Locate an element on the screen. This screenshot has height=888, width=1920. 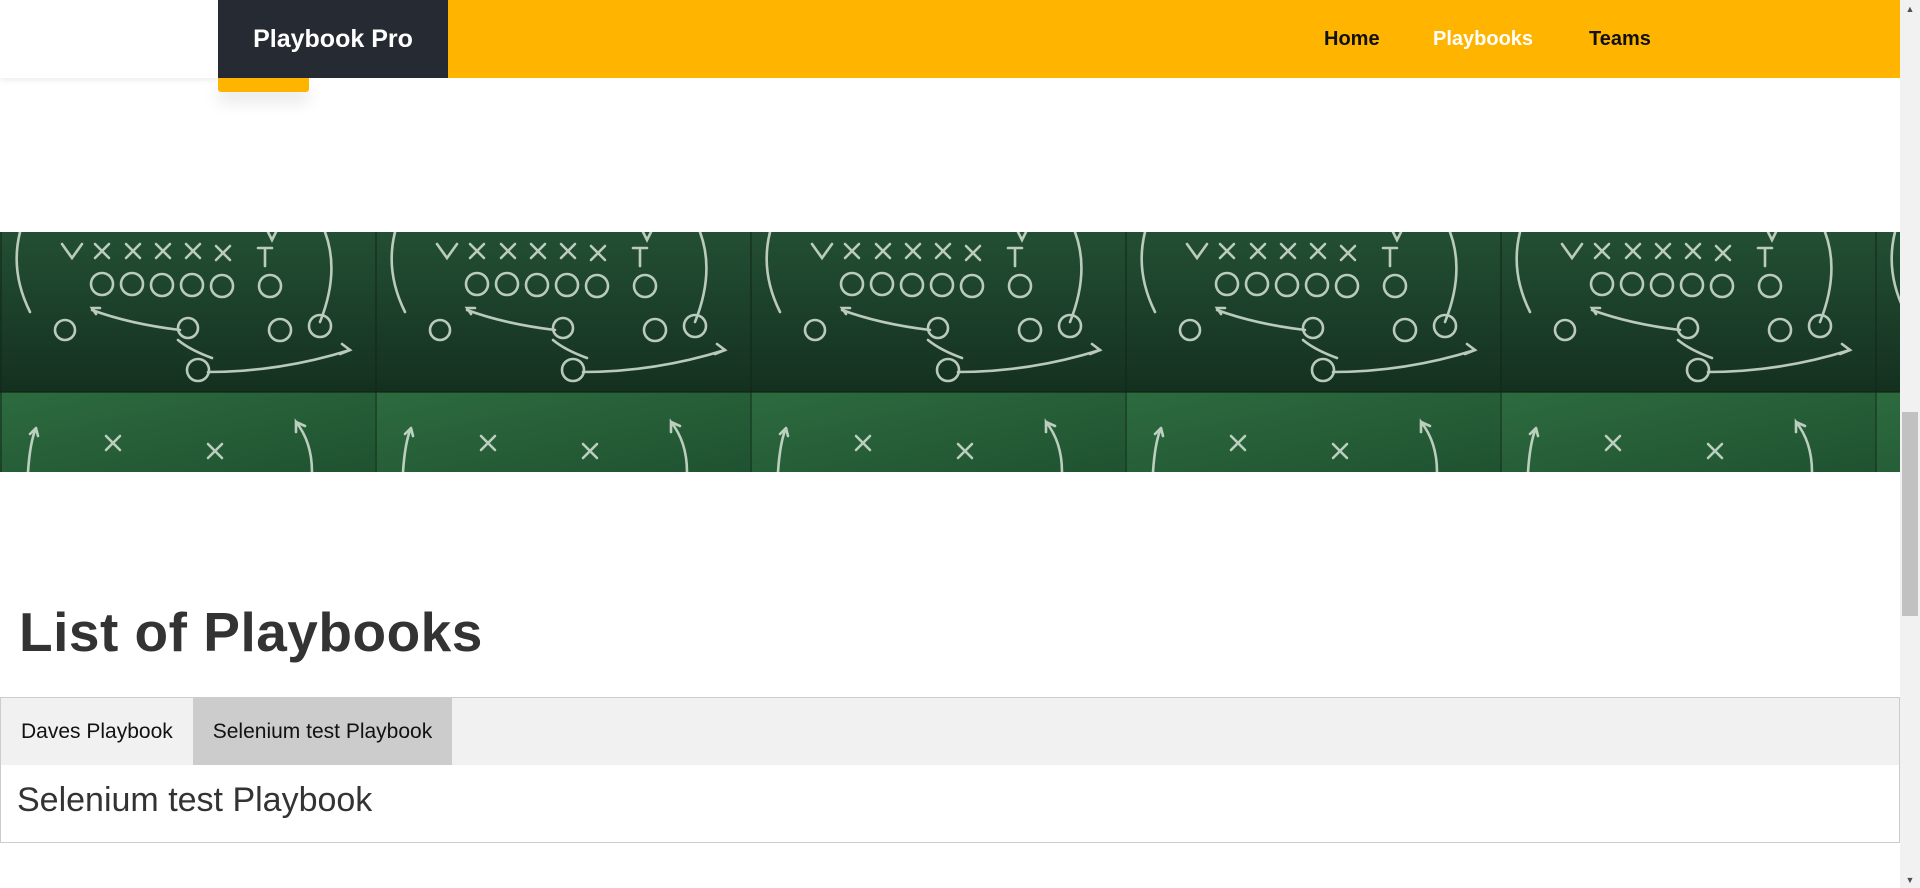
page-title: List of Playbooks is located at coordinates (251, 632).